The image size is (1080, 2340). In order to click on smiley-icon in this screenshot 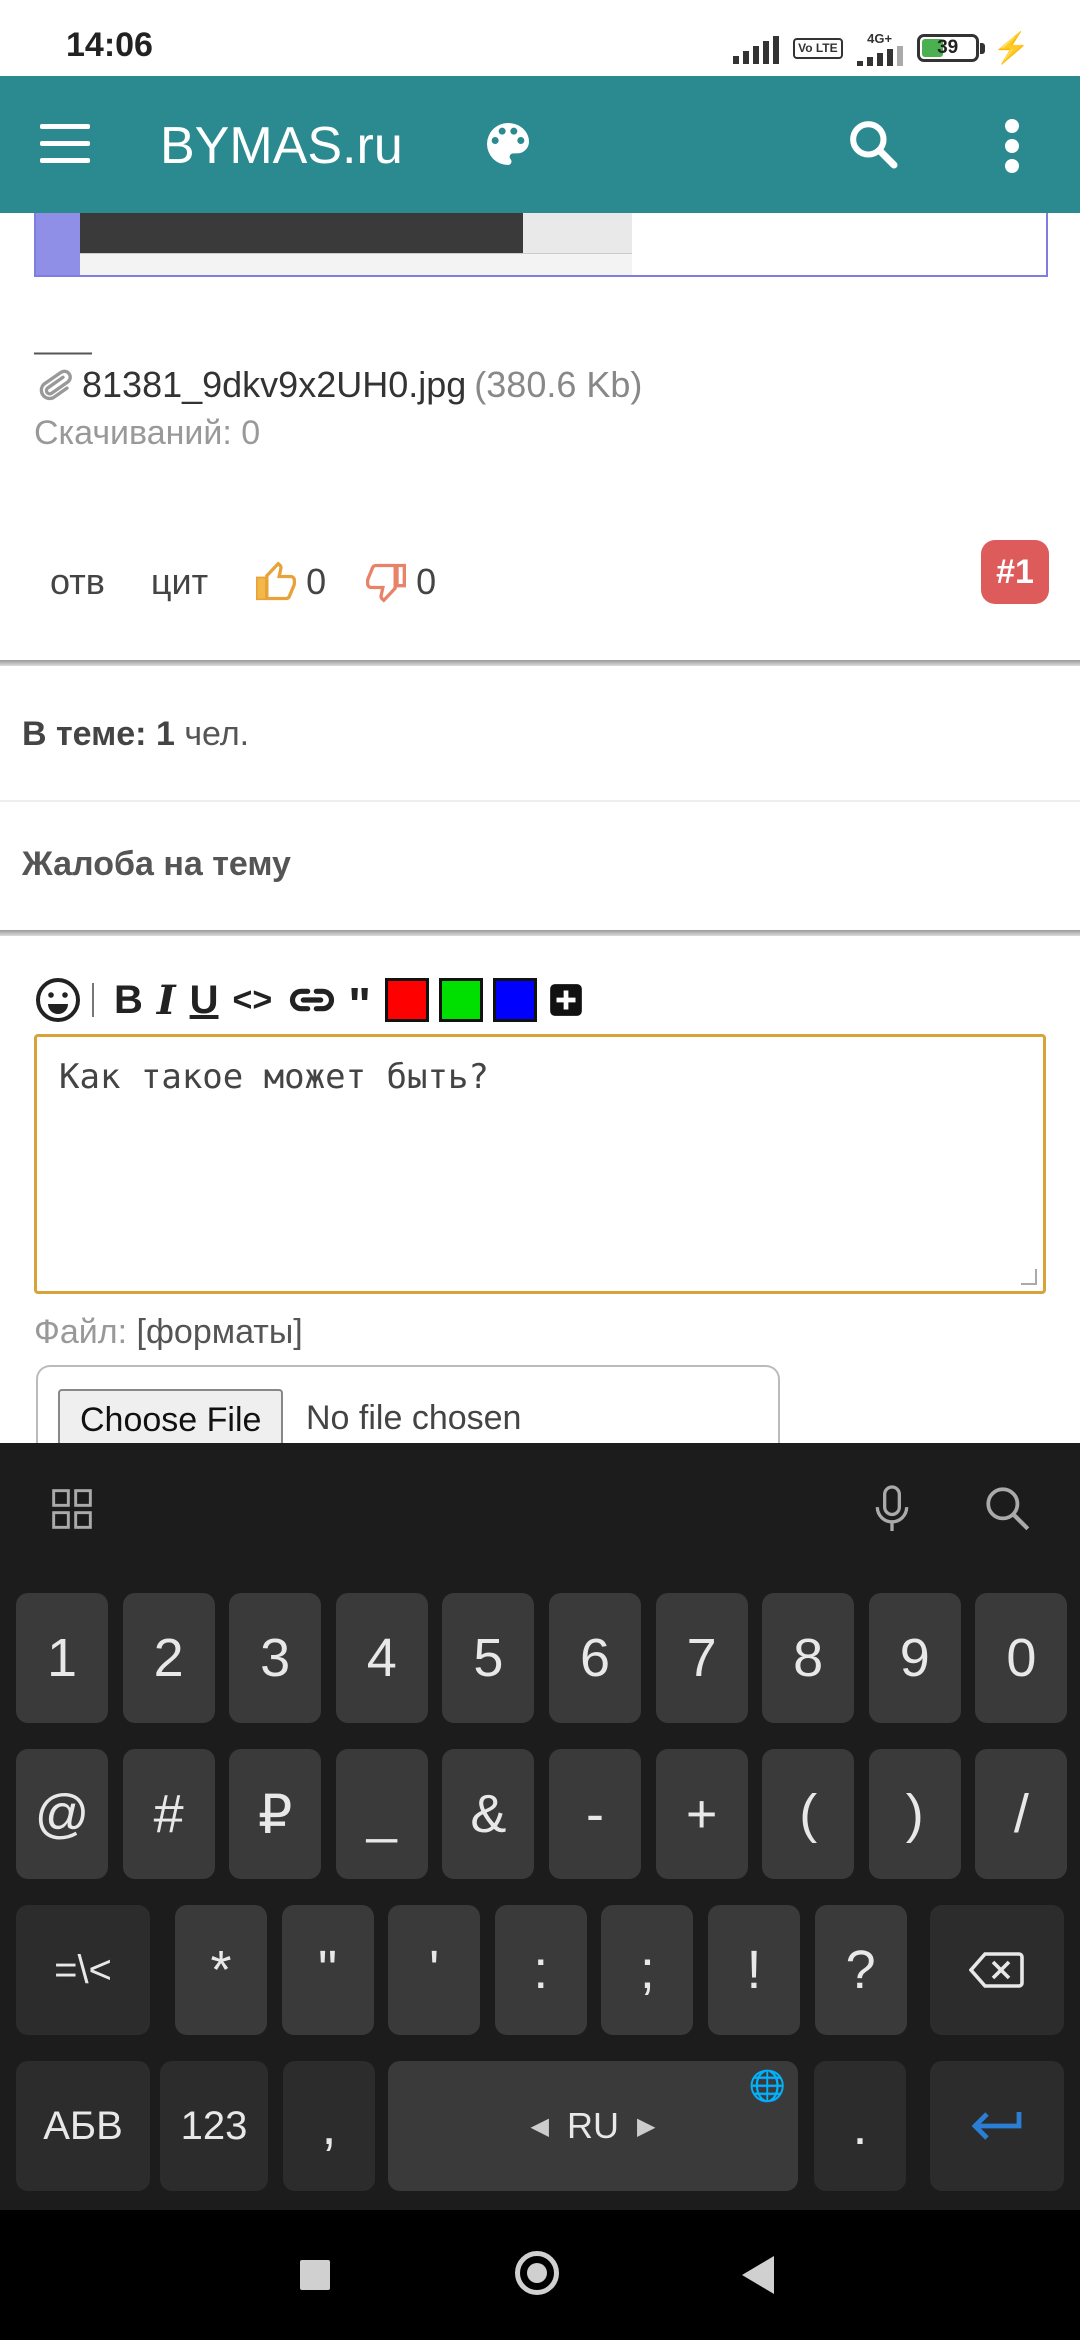, I will do `click(58, 1000)`.